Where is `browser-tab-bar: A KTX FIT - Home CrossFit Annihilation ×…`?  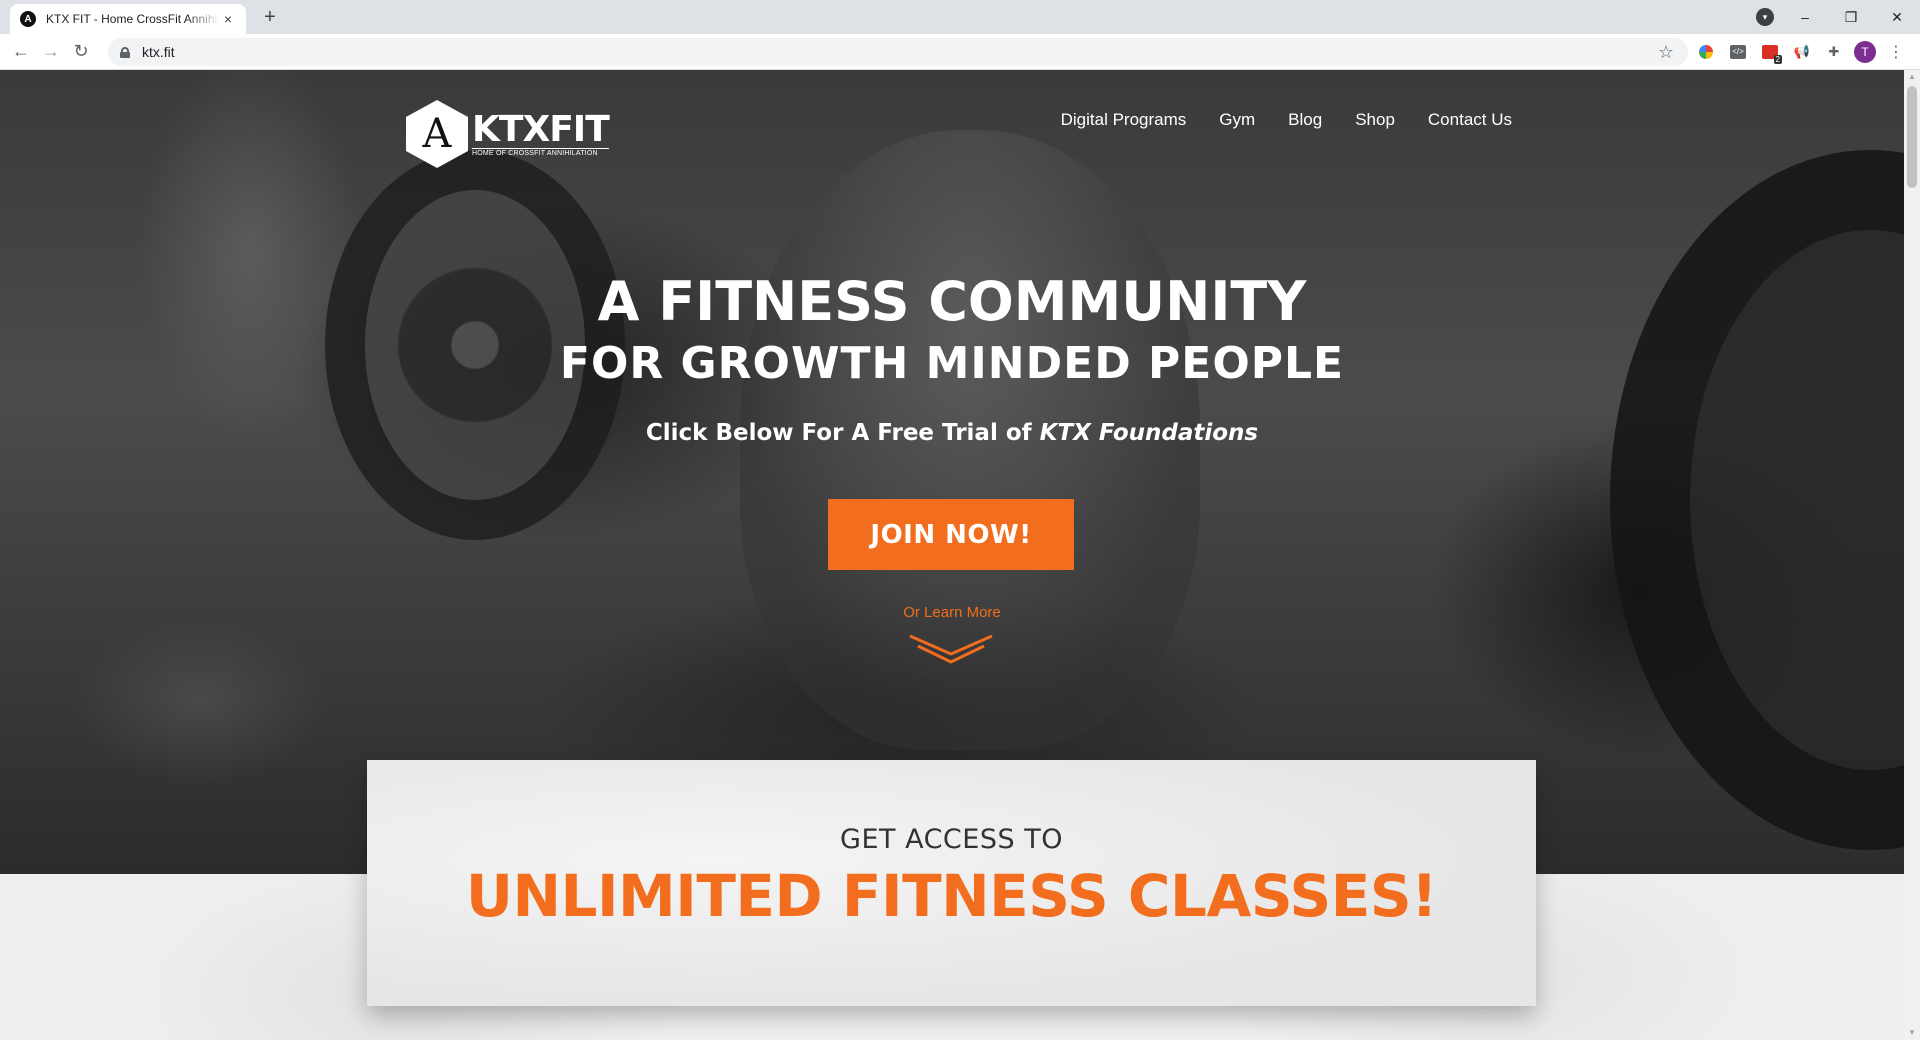 browser-tab-bar: A KTX FIT - Home CrossFit Annihilation ×… is located at coordinates (960, 17).